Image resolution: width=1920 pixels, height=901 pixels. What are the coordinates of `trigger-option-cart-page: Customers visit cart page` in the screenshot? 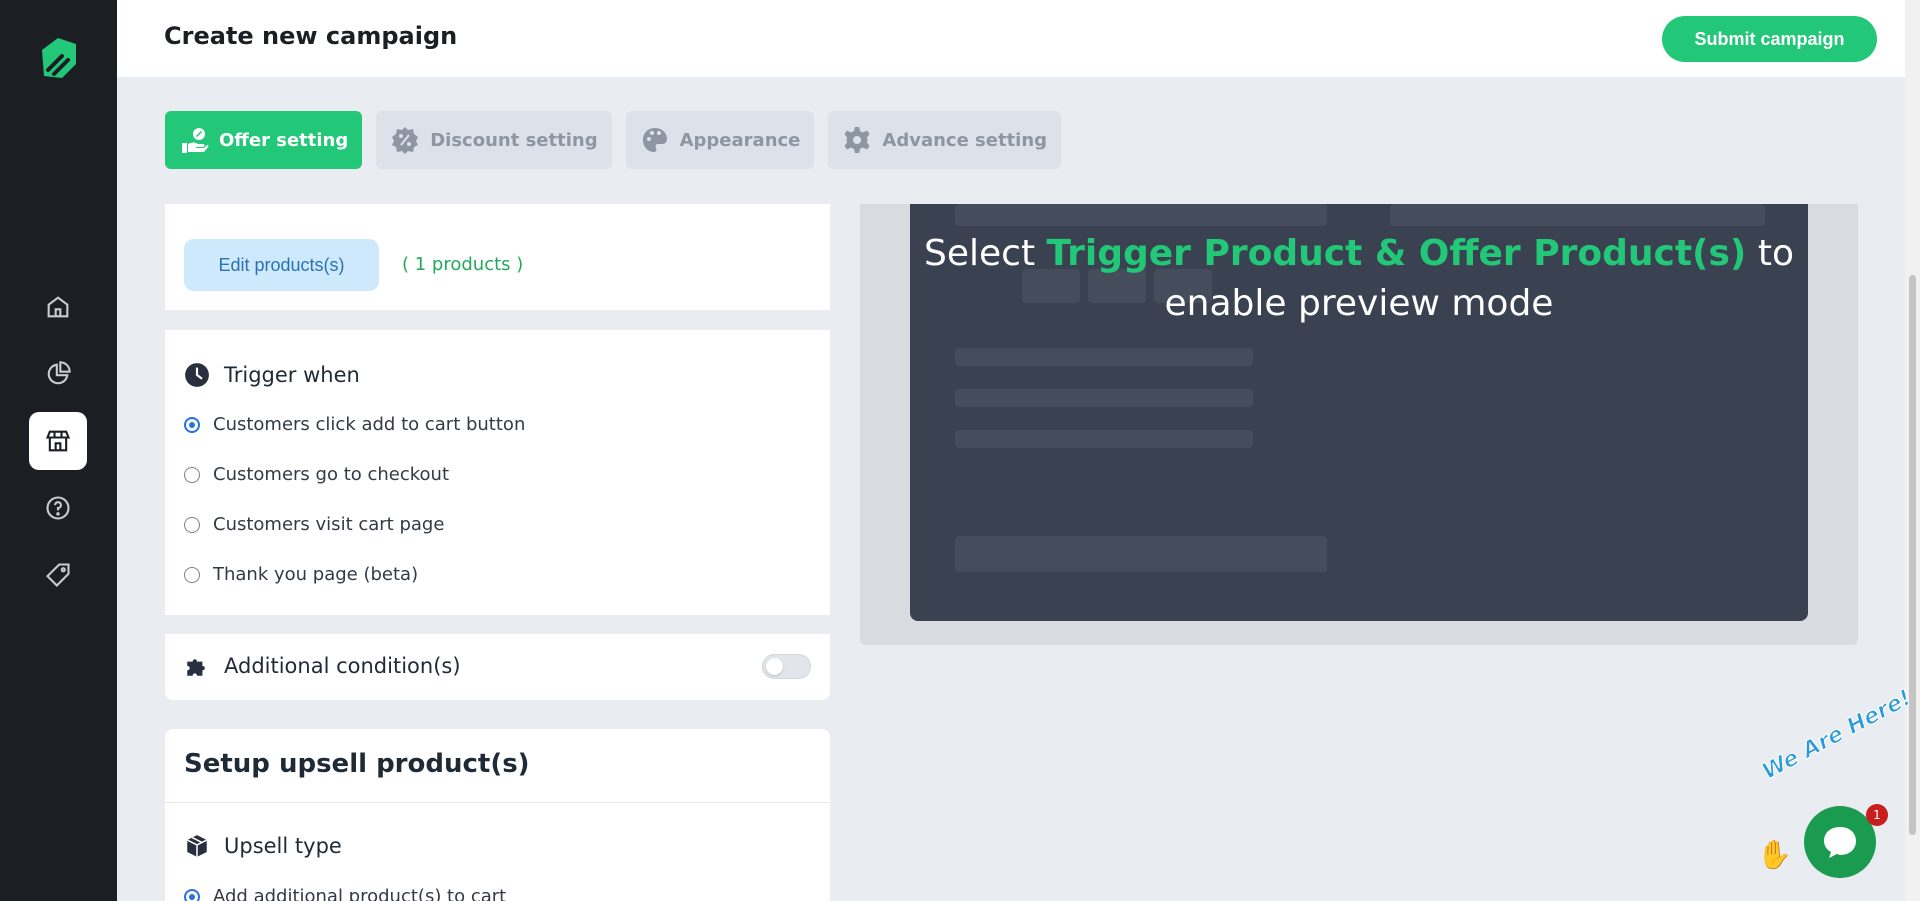 It's located at (314, 524).